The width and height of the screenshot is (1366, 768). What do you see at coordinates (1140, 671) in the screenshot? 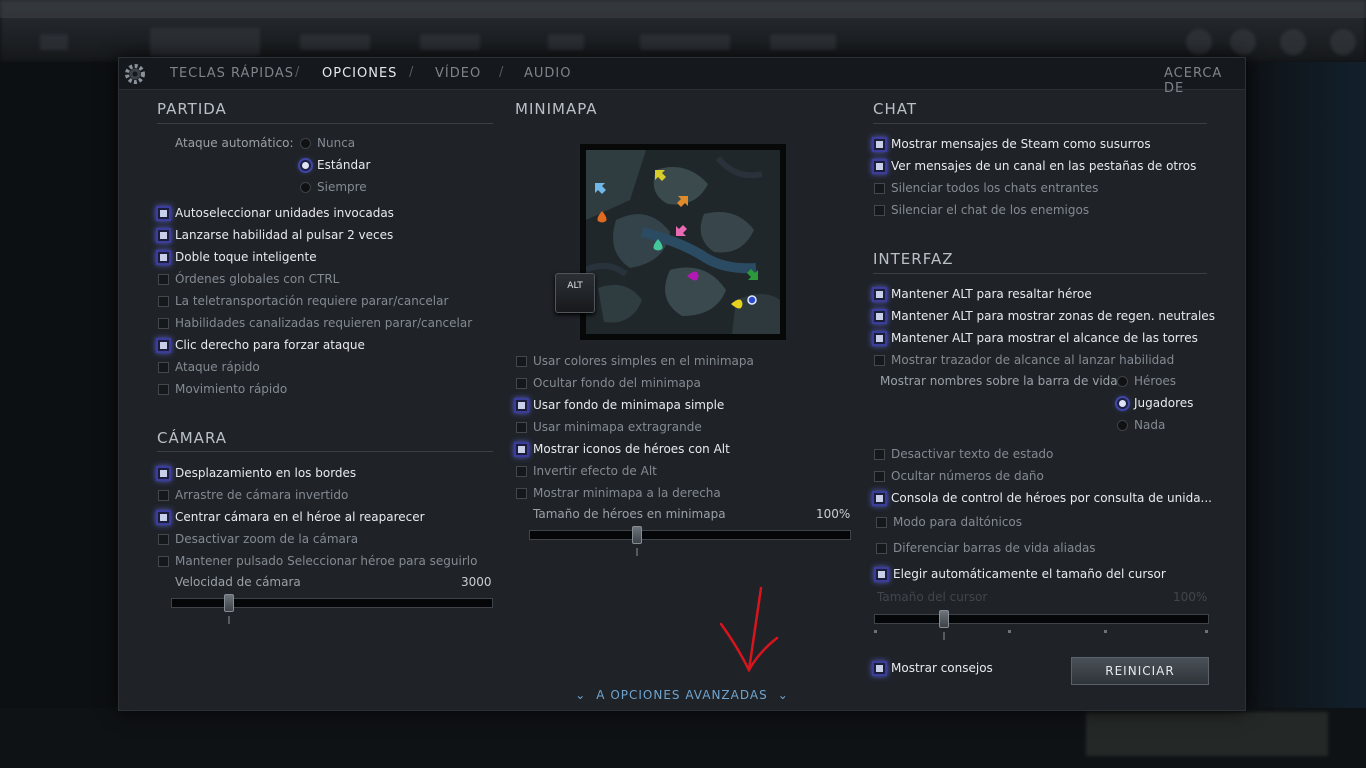
I see `reset-button: REINICIAR` at bounding box center [1140, 671].